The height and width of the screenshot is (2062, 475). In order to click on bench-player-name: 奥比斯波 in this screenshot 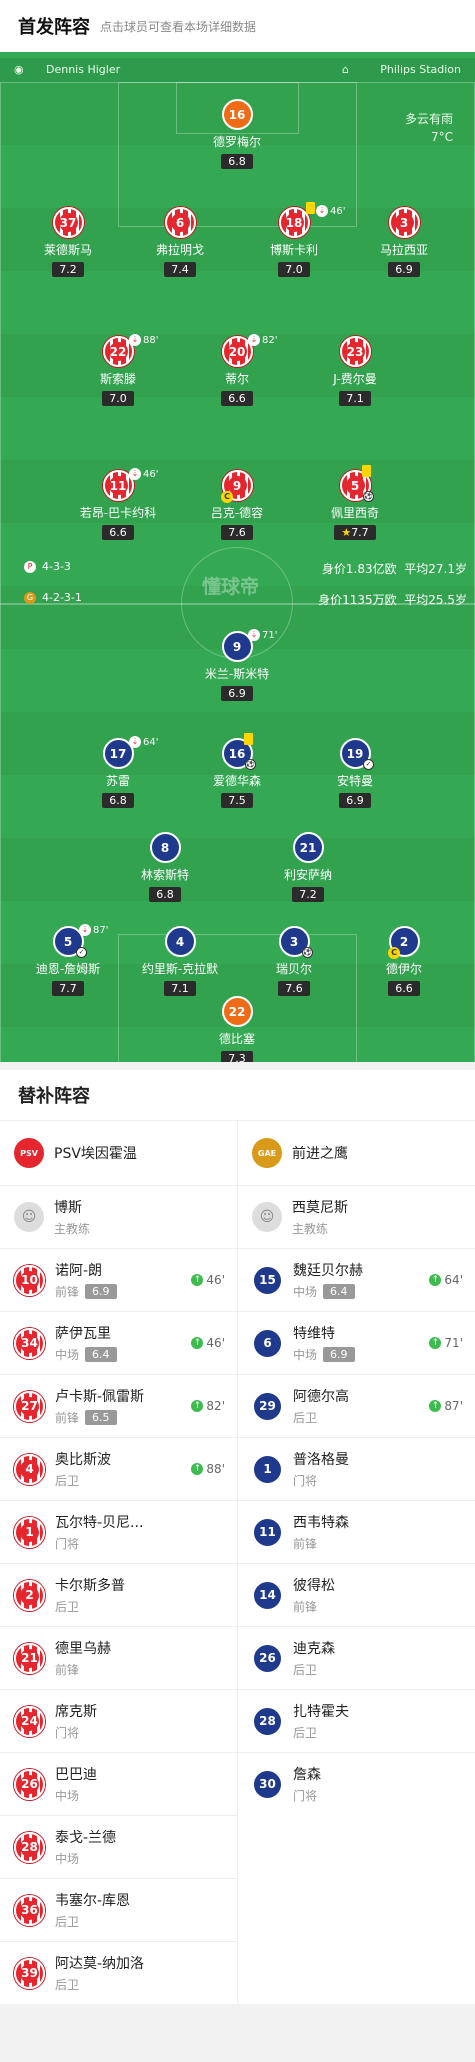, I will do `click(83, 1460)`.